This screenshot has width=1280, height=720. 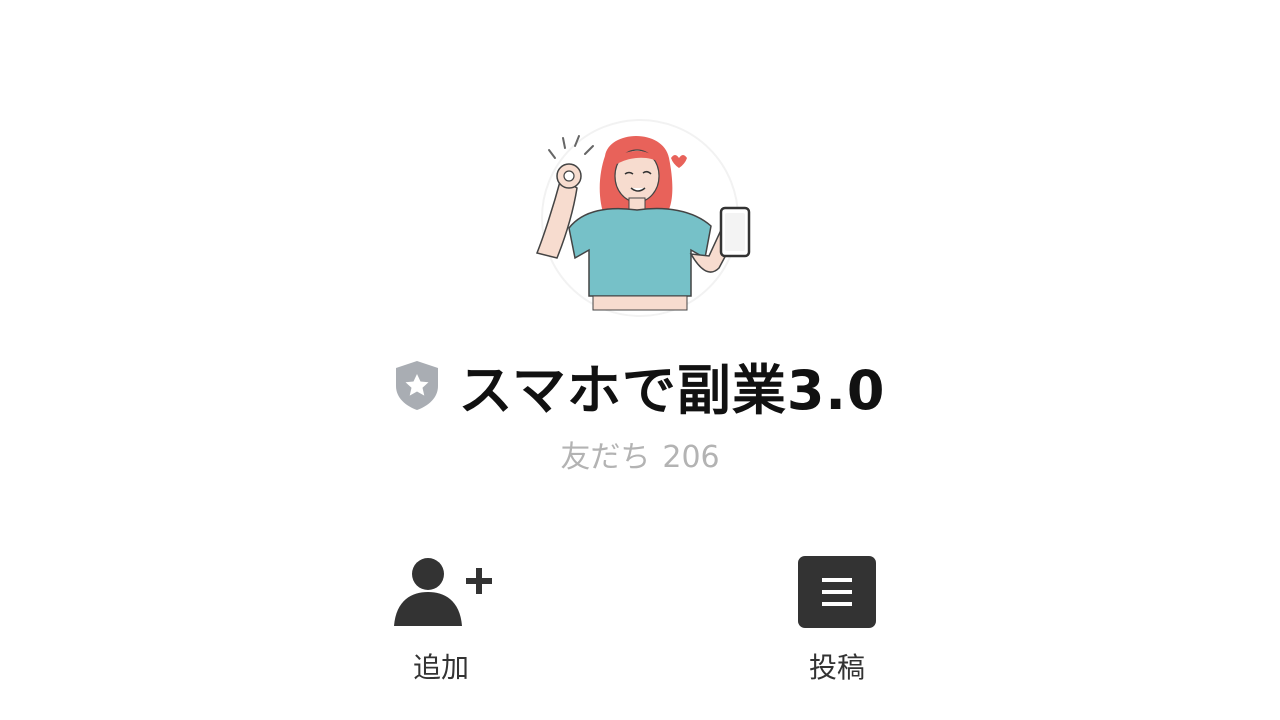 What do you see at coordinates (691, 457) in the screenshot?
I see `friends-number: 206` at bounding box center [691, 457].